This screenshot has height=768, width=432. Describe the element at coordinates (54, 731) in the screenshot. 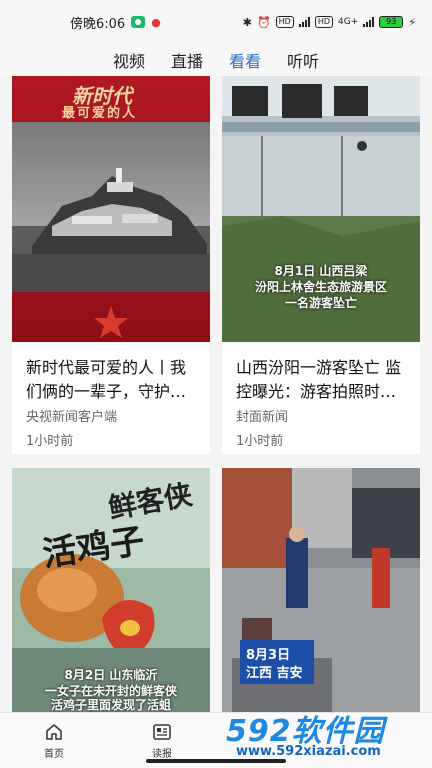

I see `home-icon` at that location.